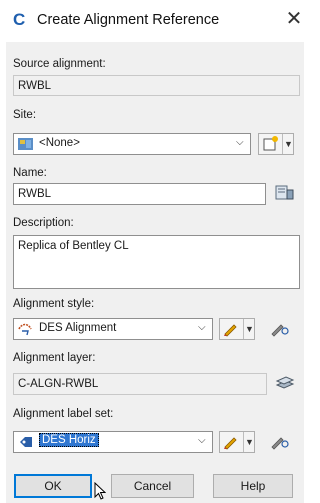 The image size is (320, 503). I want to click on name-picker-icon, so click(284, 192).